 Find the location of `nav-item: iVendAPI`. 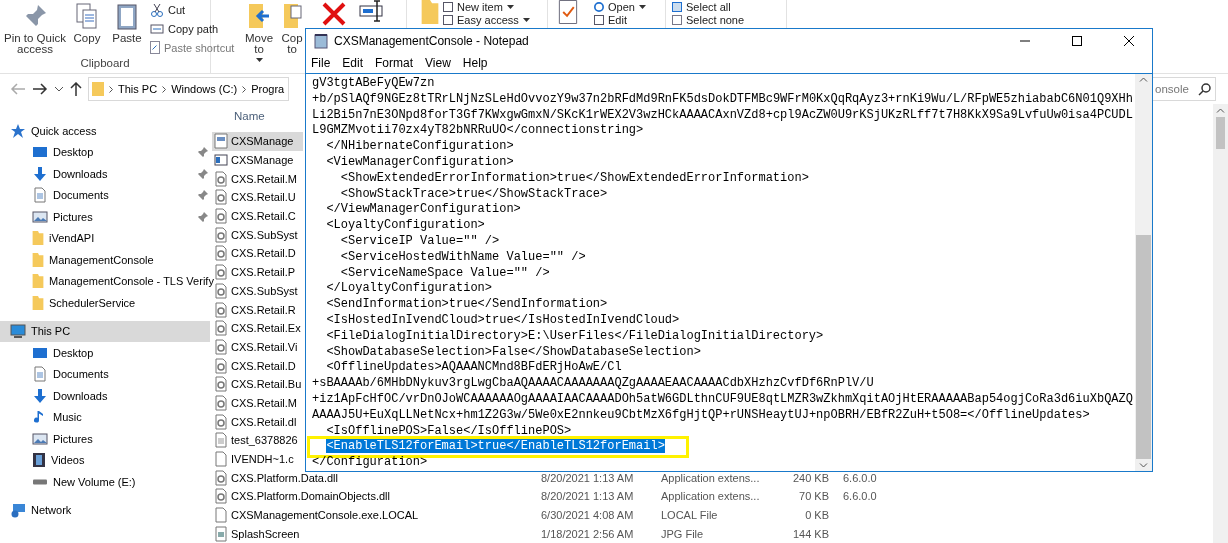

nav-item: iVendAPI is located at coordinates (105, 238).